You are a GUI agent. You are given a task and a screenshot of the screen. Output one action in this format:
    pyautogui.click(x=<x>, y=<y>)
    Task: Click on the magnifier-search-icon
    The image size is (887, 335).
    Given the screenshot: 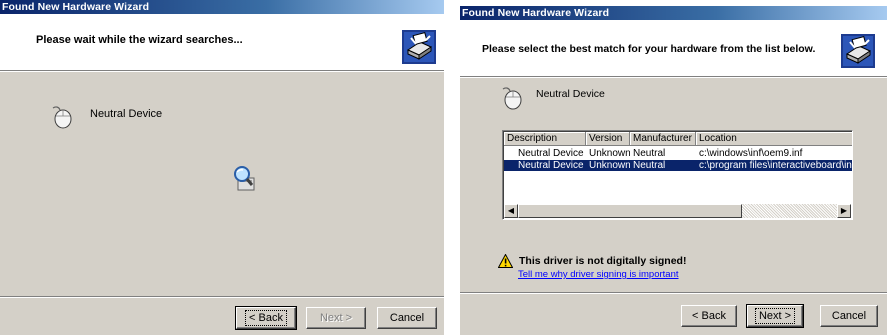 What is the action you would take?
    pyautogui.click(x=244, y=178)
    